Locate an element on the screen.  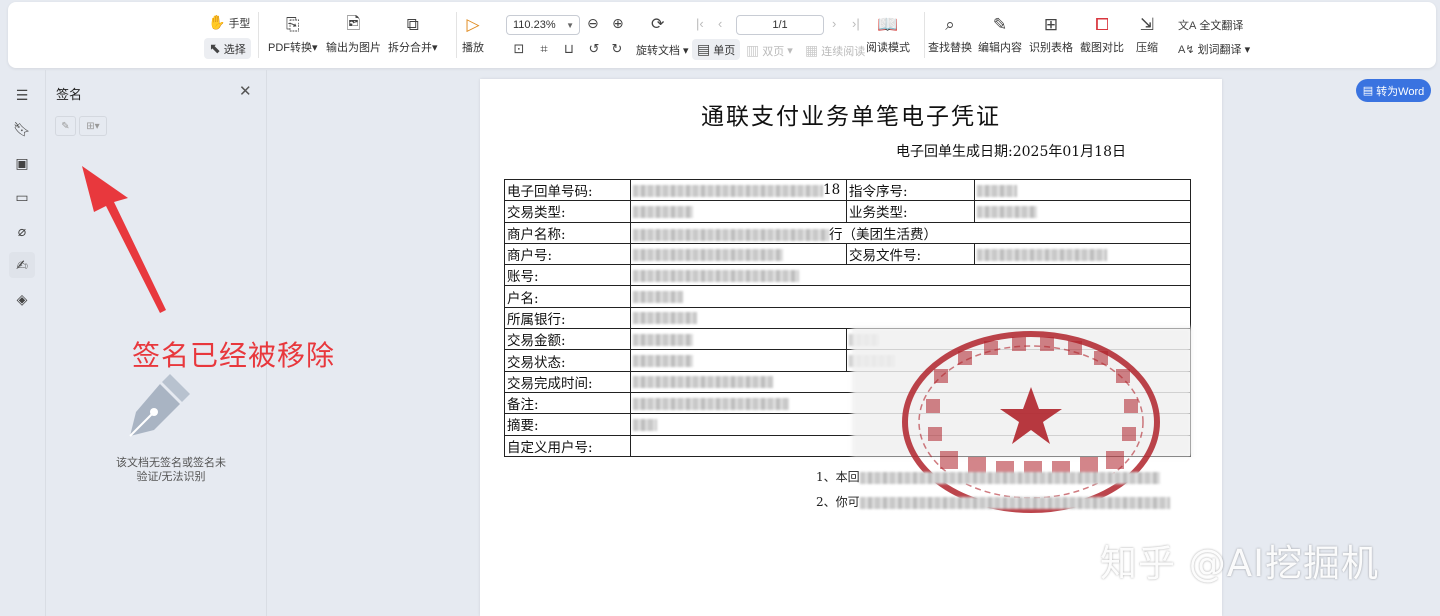
fit-page-icon: ⌗ is located at coordinates (544, 48).